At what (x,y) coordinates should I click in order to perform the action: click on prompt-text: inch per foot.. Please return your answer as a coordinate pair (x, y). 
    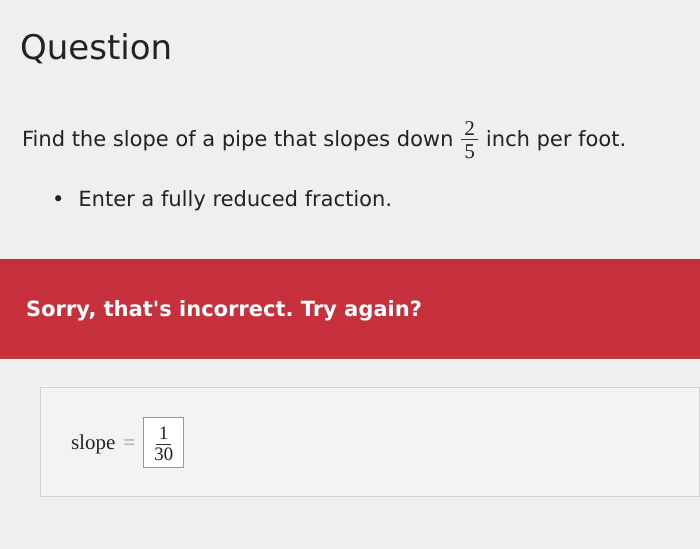
    Looking at the image, I should click on (556, 139).